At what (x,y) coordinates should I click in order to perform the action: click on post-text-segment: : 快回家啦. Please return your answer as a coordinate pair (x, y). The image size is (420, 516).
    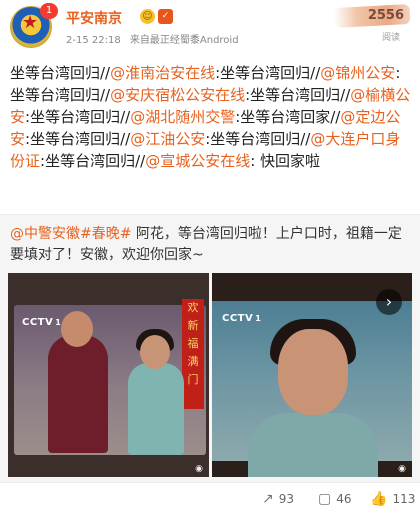
    Looking at the image, I should click on (285, 161).